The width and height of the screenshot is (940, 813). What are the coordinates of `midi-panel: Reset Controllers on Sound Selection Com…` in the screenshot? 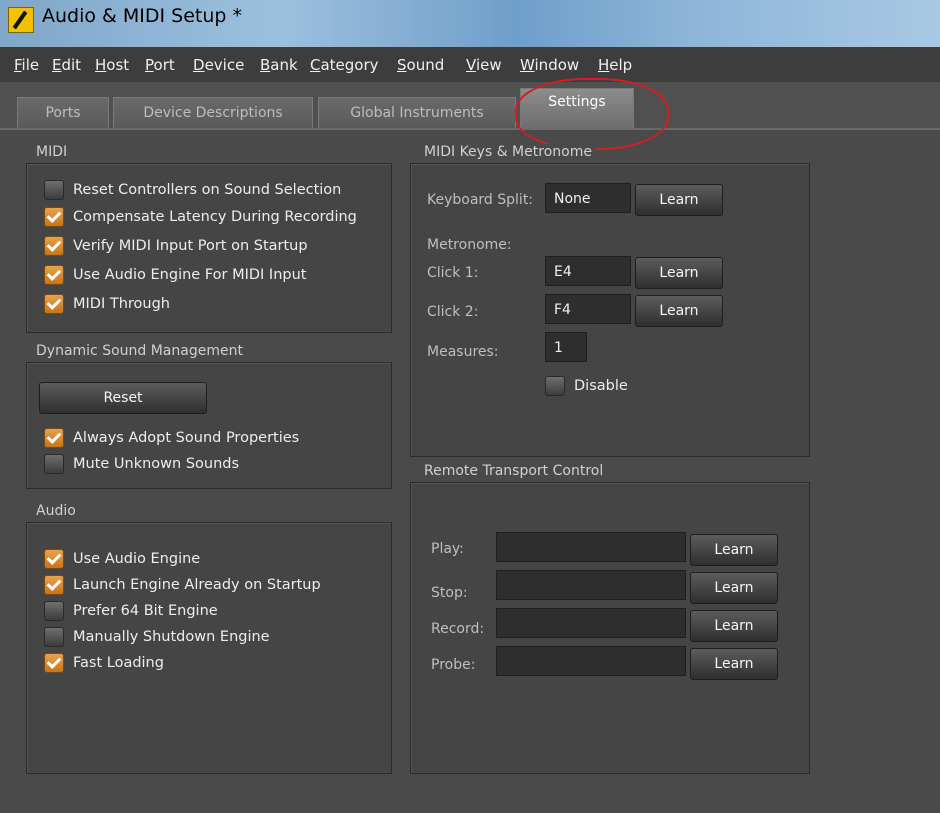 It's located at (209, 248).